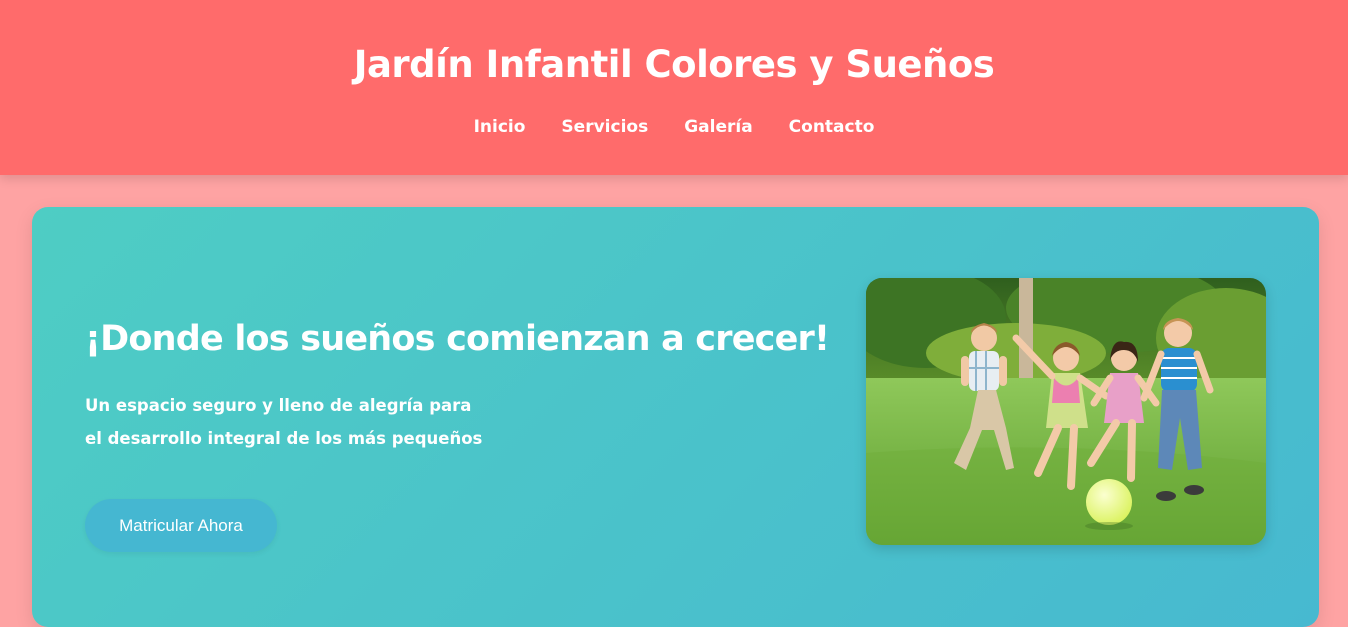 The image size is (1348, 627). I want to click on hero-image, so click(1066, 411).